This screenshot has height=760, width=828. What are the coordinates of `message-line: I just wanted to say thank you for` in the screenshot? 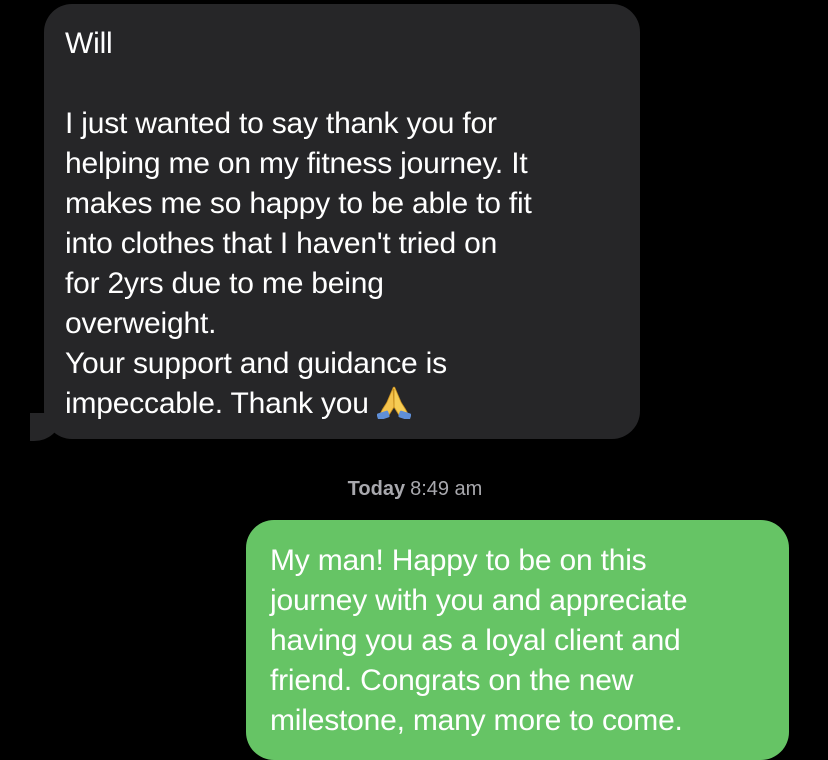 It's located at (281, 123).